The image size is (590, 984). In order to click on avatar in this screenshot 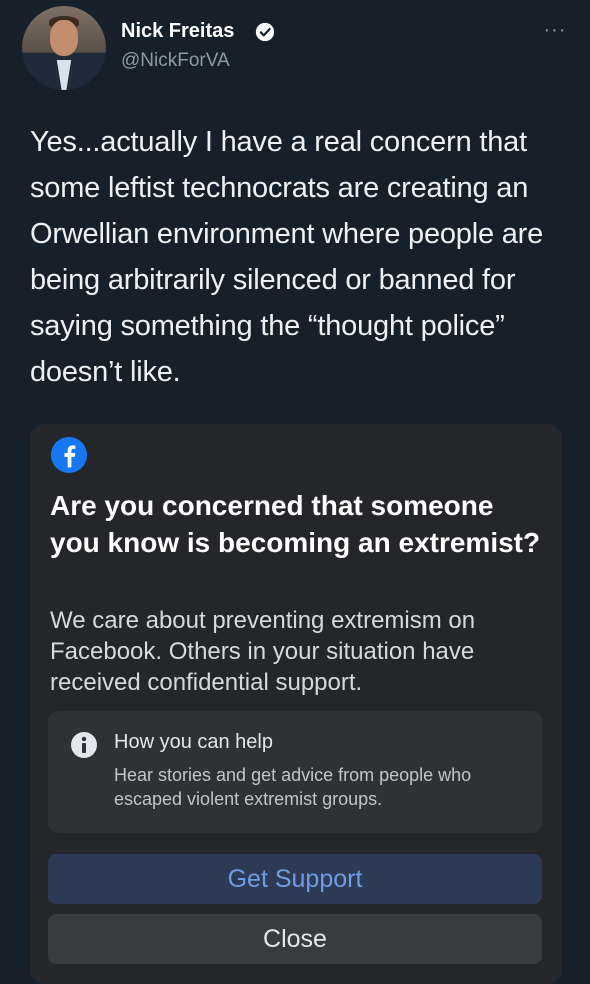, I will do `click(64, 48)`.